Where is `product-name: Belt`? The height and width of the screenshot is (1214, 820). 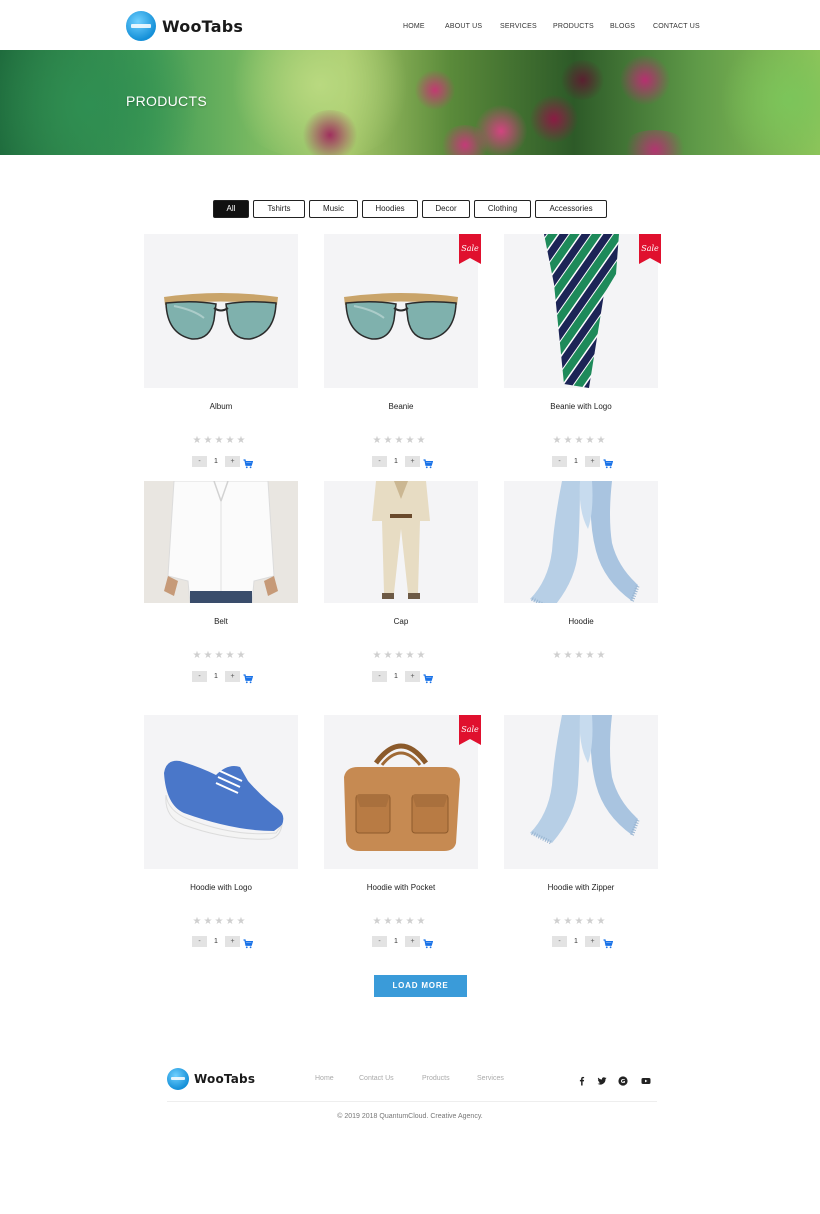
product-name: Belt is located at coordinates (221, 621).